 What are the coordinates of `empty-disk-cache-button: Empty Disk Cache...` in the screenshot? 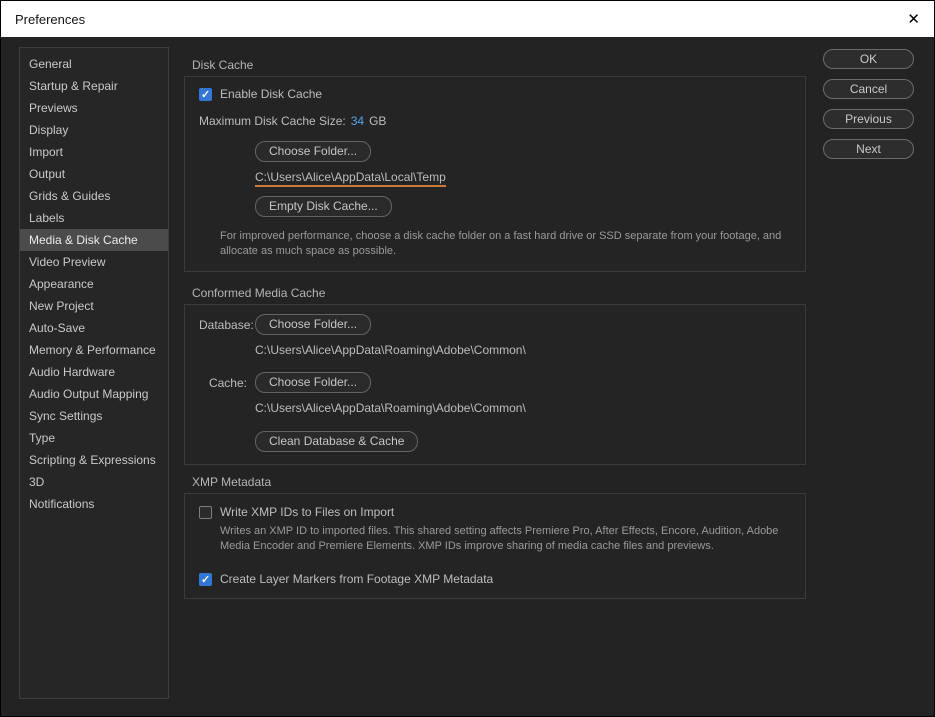 It's located at (323, 206).